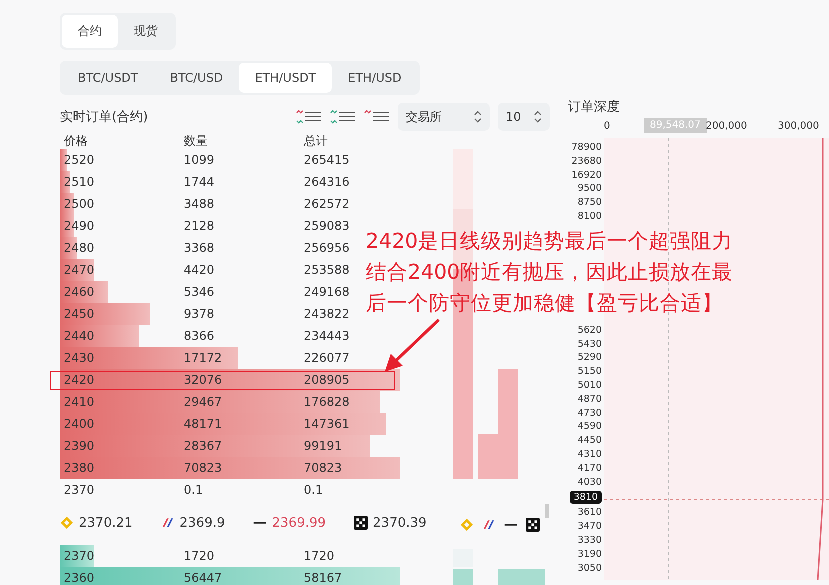 The image size is (829, 585). What do you see at coordinates (327, 270) in the screenshot?
I see `table-cell: 253588` at bounding box center [327, 270].